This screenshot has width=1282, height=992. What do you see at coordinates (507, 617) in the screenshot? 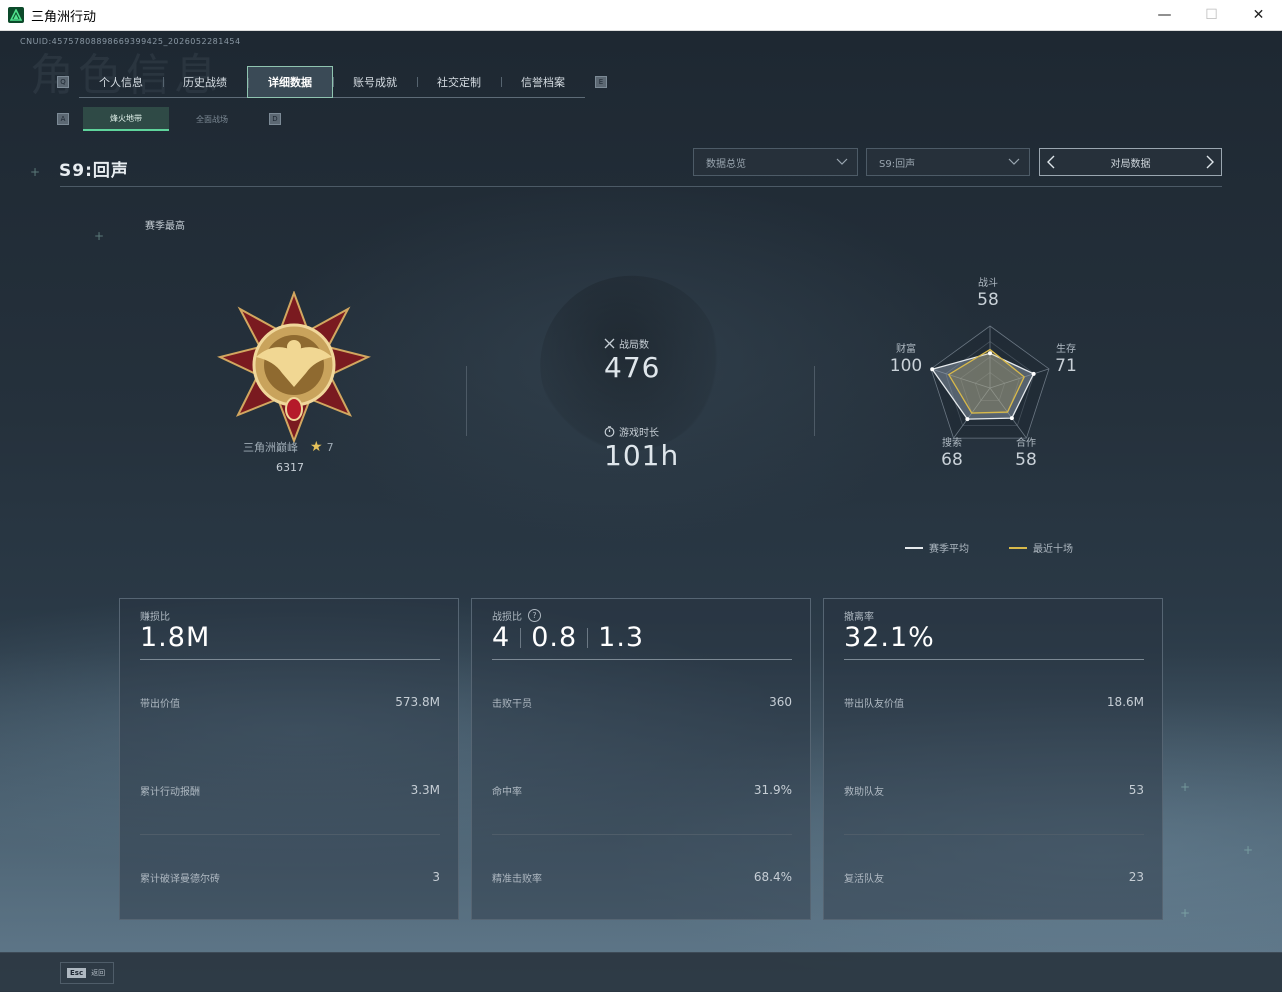
I see `card-title: 战损比` at bounding box center [507, 617].